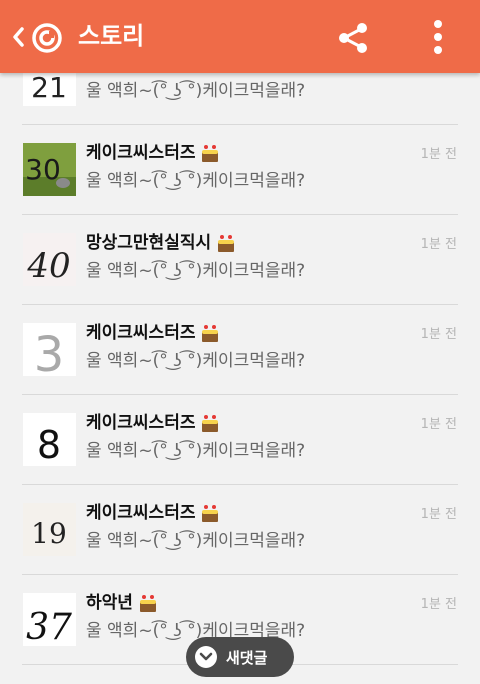 This screenshot has height=684, width=480. I want to click on comment-row: 30 케이크씨스터즈 1분 전 울 액희~(͡° ͜ʖ ͡°)케이크먹을래?, so click(240, 170).